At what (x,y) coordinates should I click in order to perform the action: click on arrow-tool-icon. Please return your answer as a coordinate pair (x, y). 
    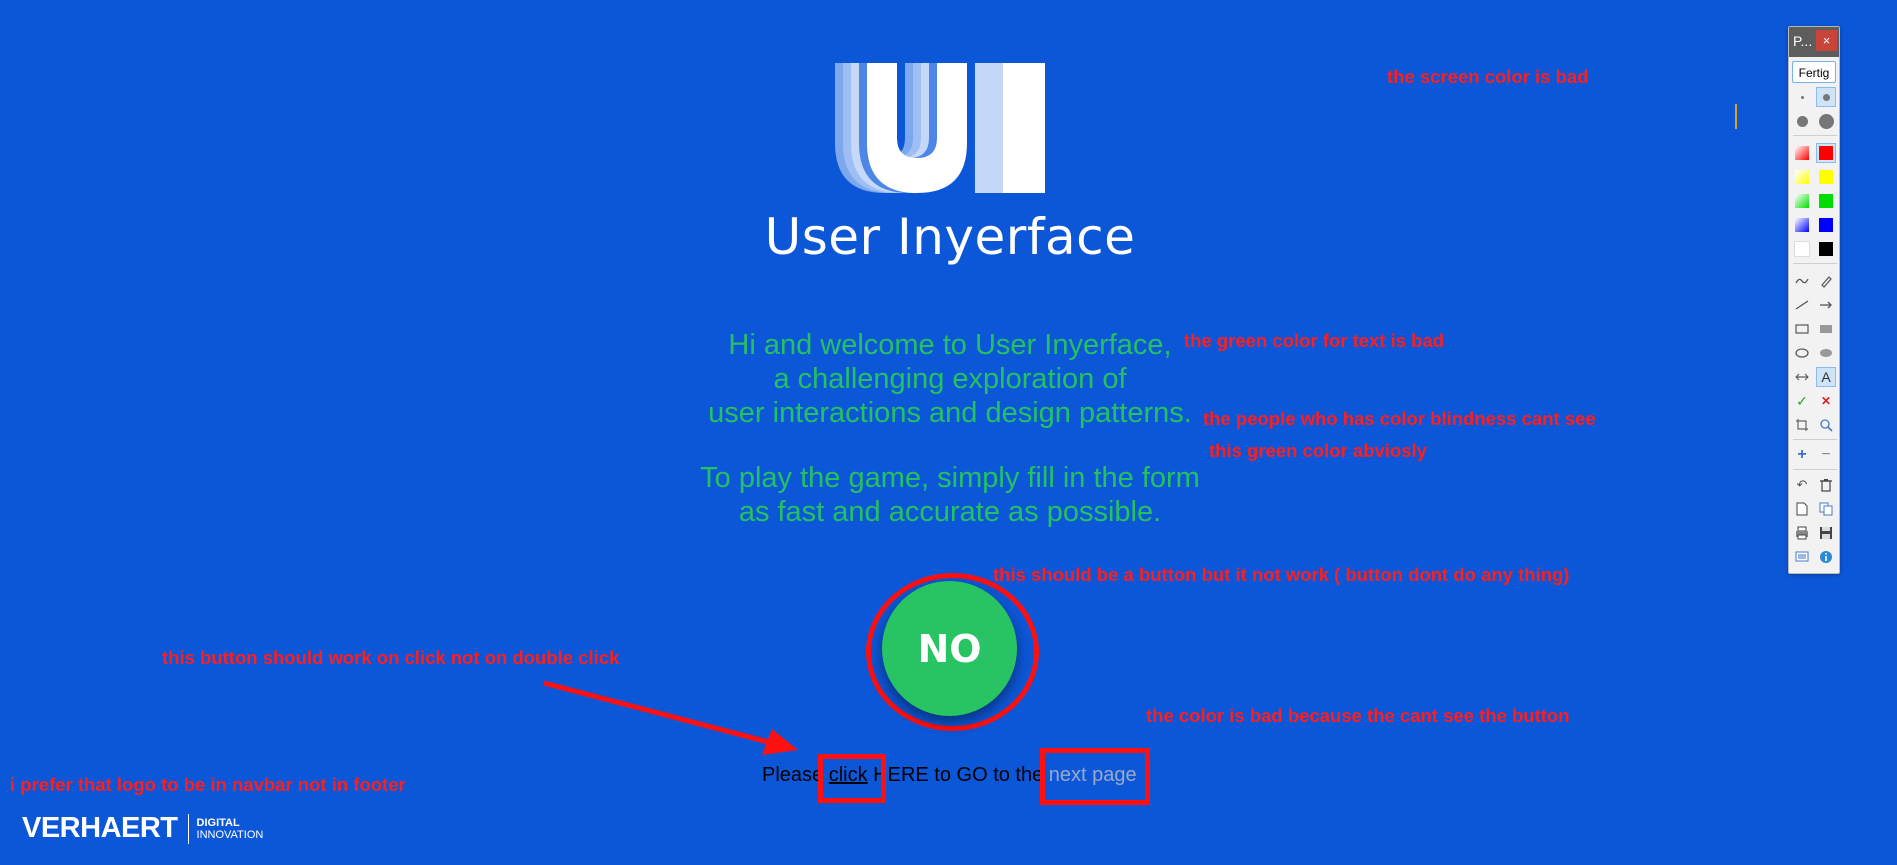
    Looking at the image, I should click on (1826, 305).